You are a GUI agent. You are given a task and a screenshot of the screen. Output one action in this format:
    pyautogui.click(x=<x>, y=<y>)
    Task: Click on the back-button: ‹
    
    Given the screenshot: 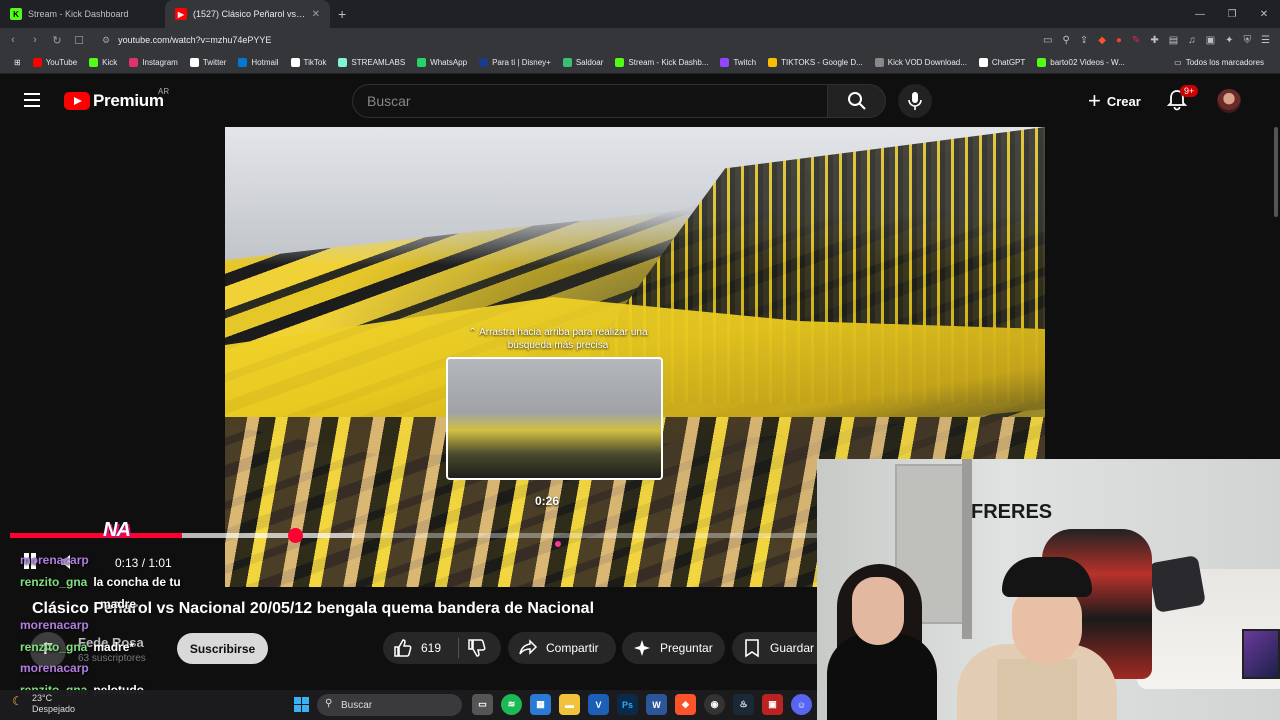 What is the action you would take?
    pyautogui.click(x=13, y=40)
    